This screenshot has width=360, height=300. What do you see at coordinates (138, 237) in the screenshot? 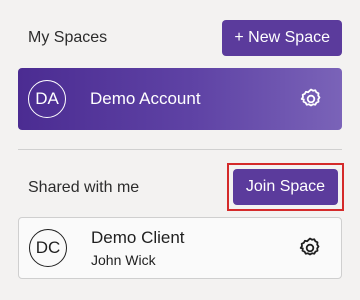
I see `space-name: Demo Client` at bounding box center [138, 237].